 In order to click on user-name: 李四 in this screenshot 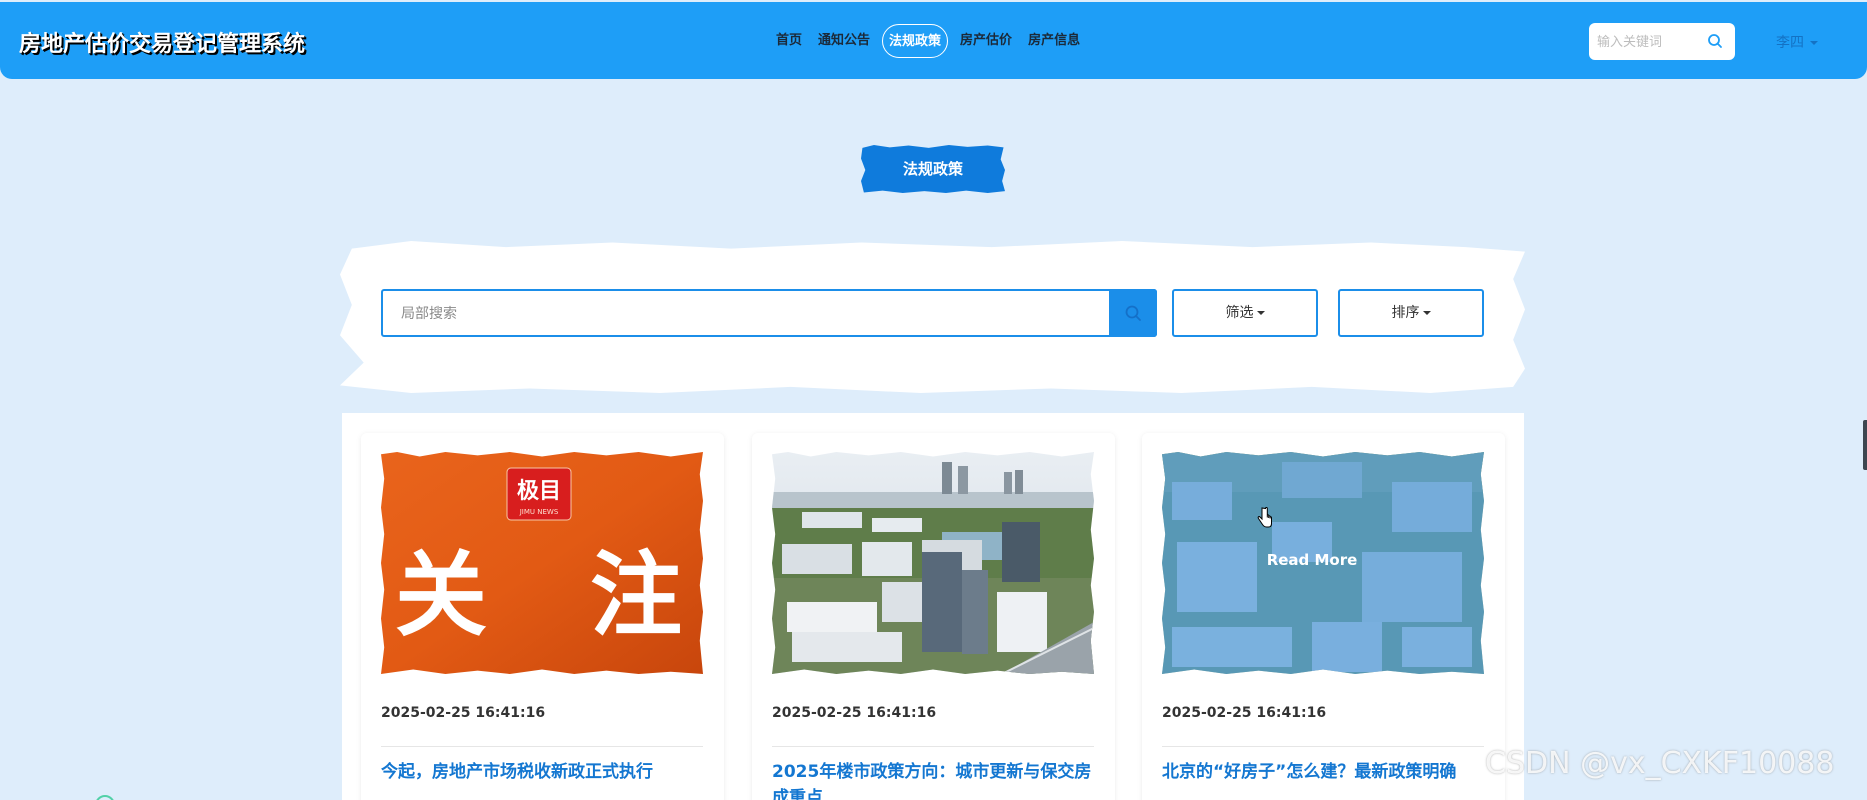, I will do `click(1790, 43)`.